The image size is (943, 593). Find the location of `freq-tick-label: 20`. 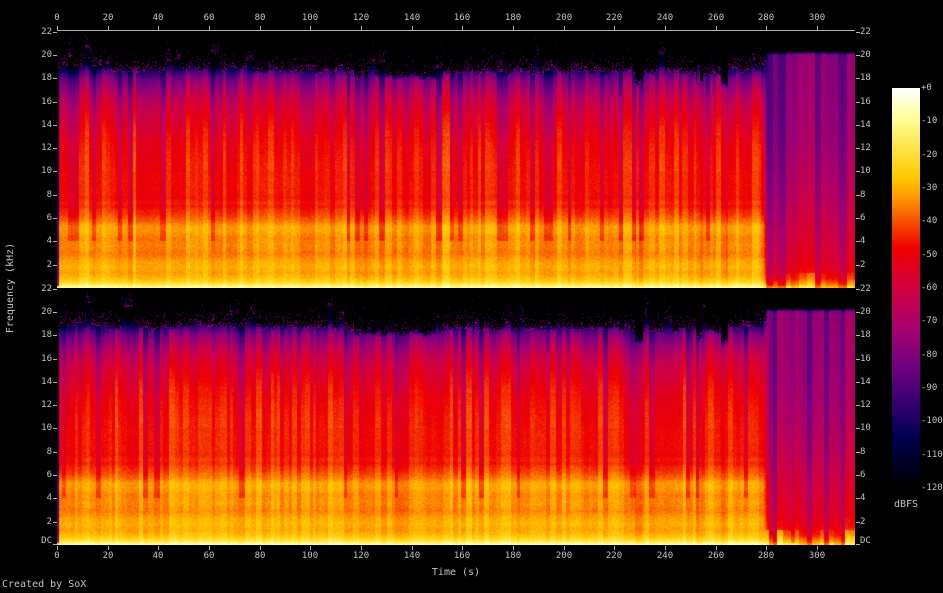

freq-tick-label: 20 is located at coordinates (865, 312).